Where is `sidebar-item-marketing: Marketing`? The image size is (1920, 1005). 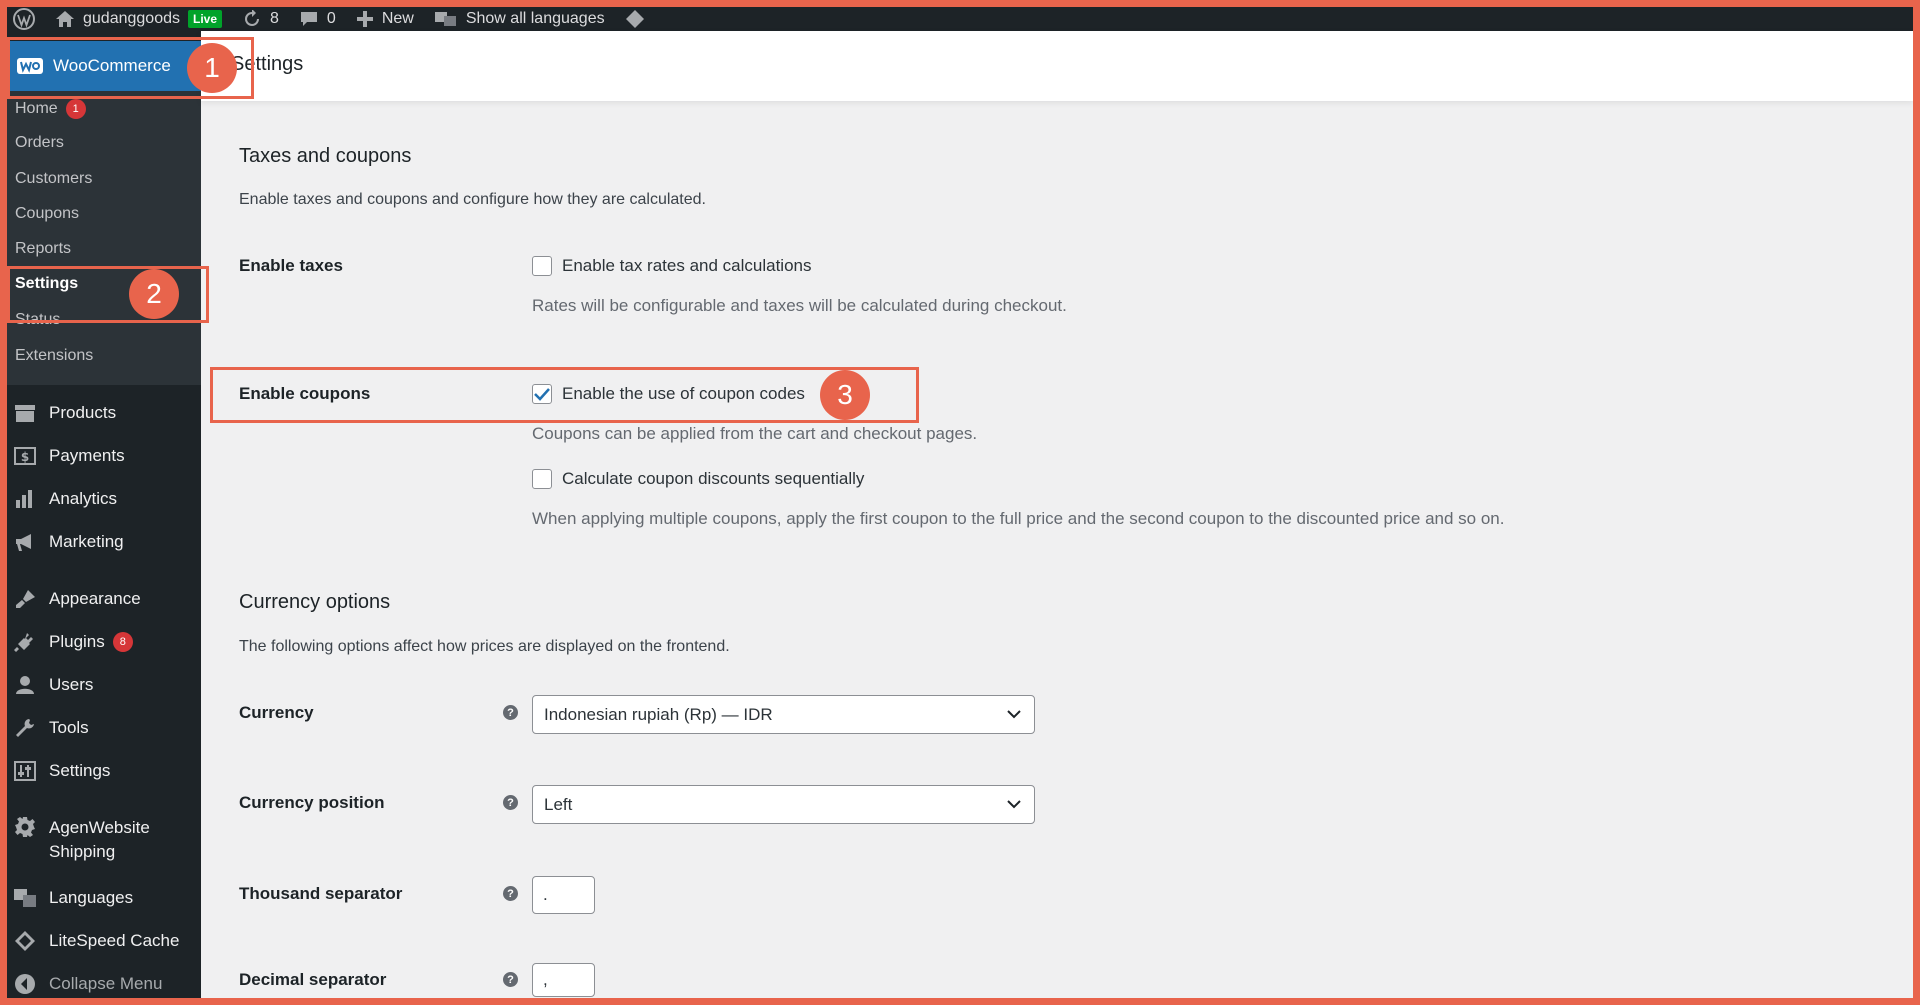
sidebar-item-marketing: Marketing is located at coordinates (104, 542).